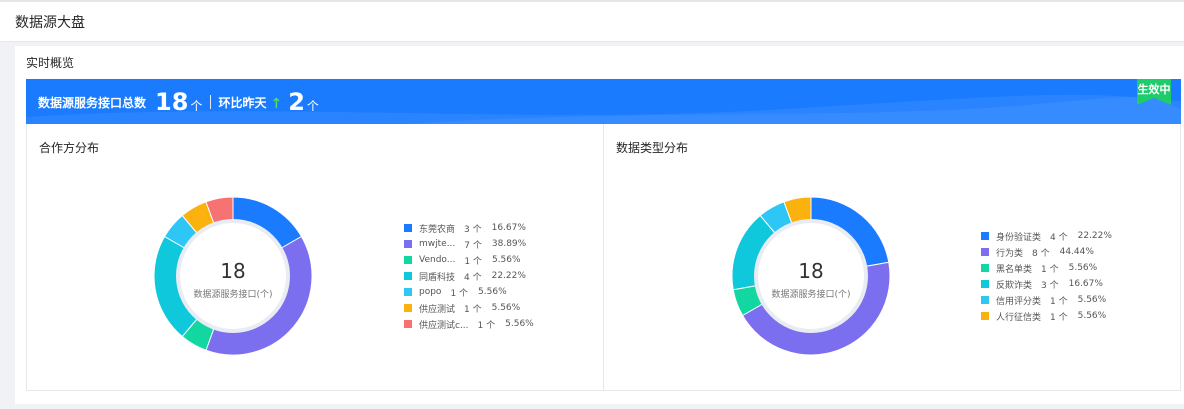  I want to click on legend-label: 黑名单类, so click(1014, 269).